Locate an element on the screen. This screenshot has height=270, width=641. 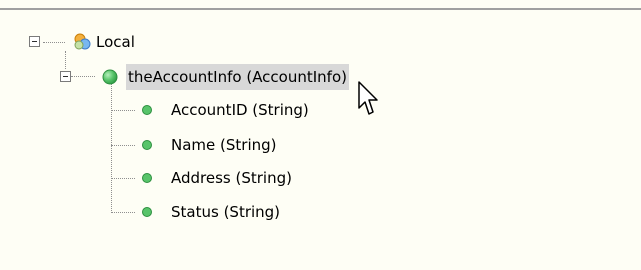
tree-row-status: Status (String) is located at coordinates (211, 212).